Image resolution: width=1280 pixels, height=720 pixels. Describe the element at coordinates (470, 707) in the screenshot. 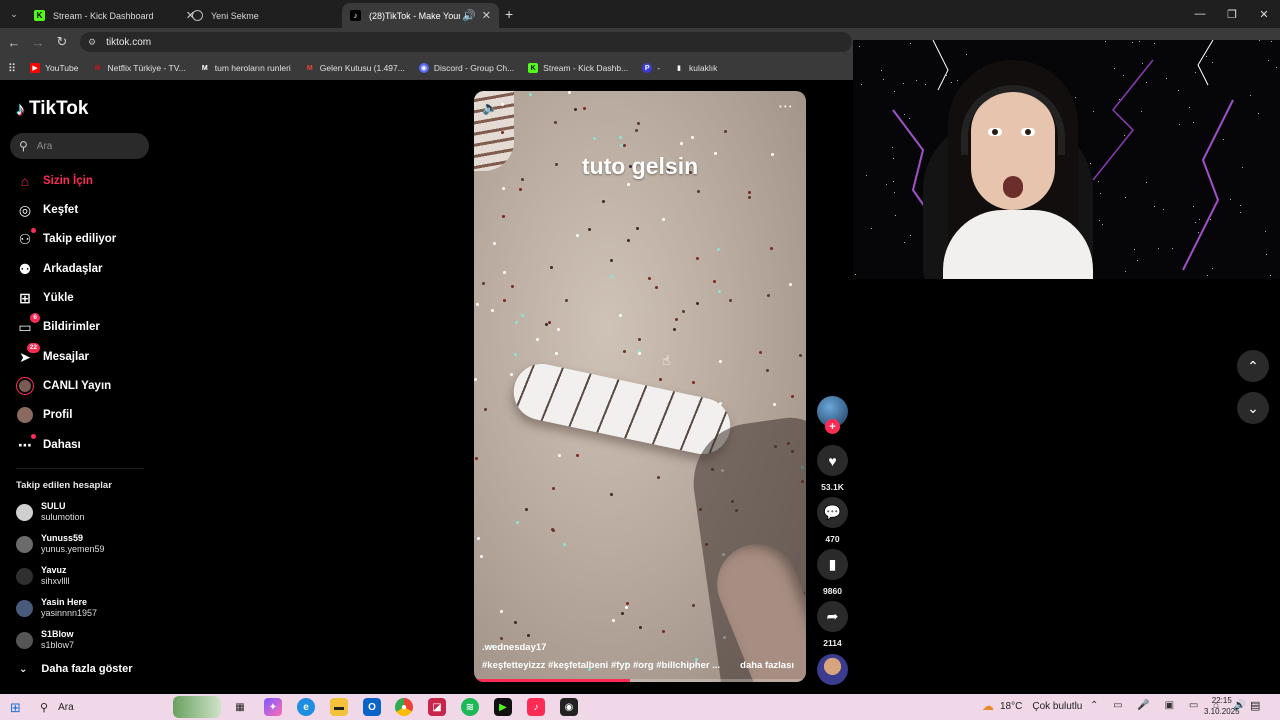

I see `spotify-icon: ≋` at that location.